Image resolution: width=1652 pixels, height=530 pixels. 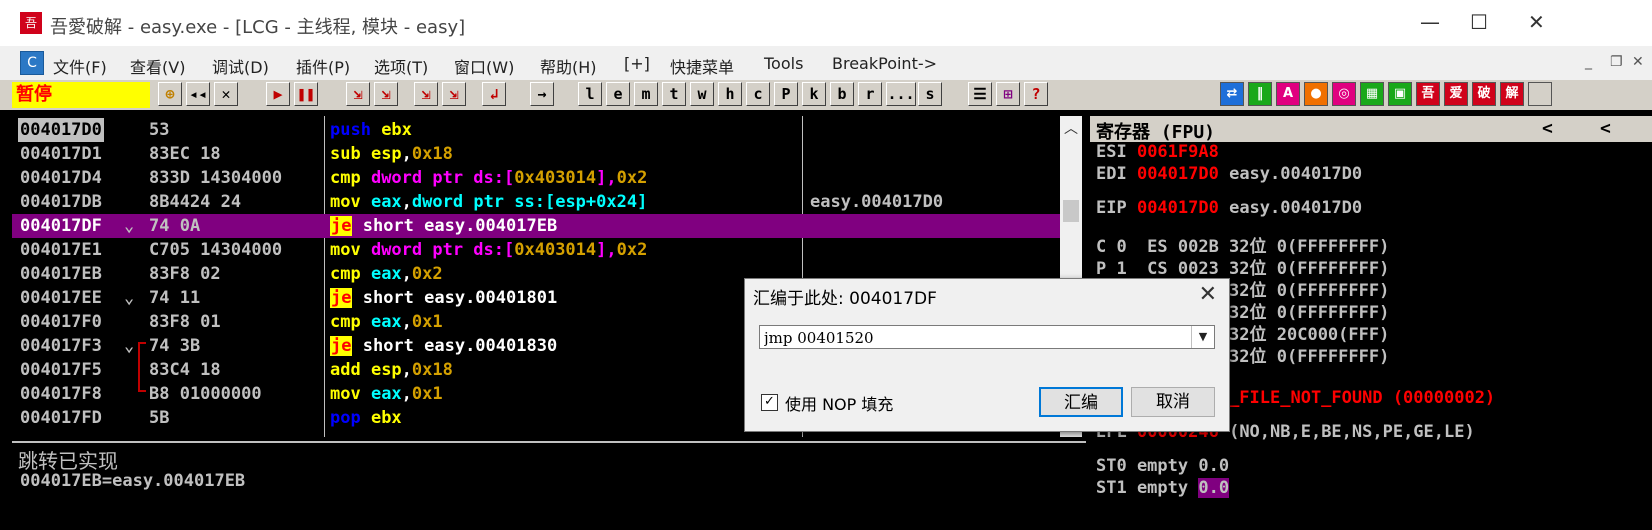 I want to click on mdi-close-button: ✕, so click(x=1638, y=62).